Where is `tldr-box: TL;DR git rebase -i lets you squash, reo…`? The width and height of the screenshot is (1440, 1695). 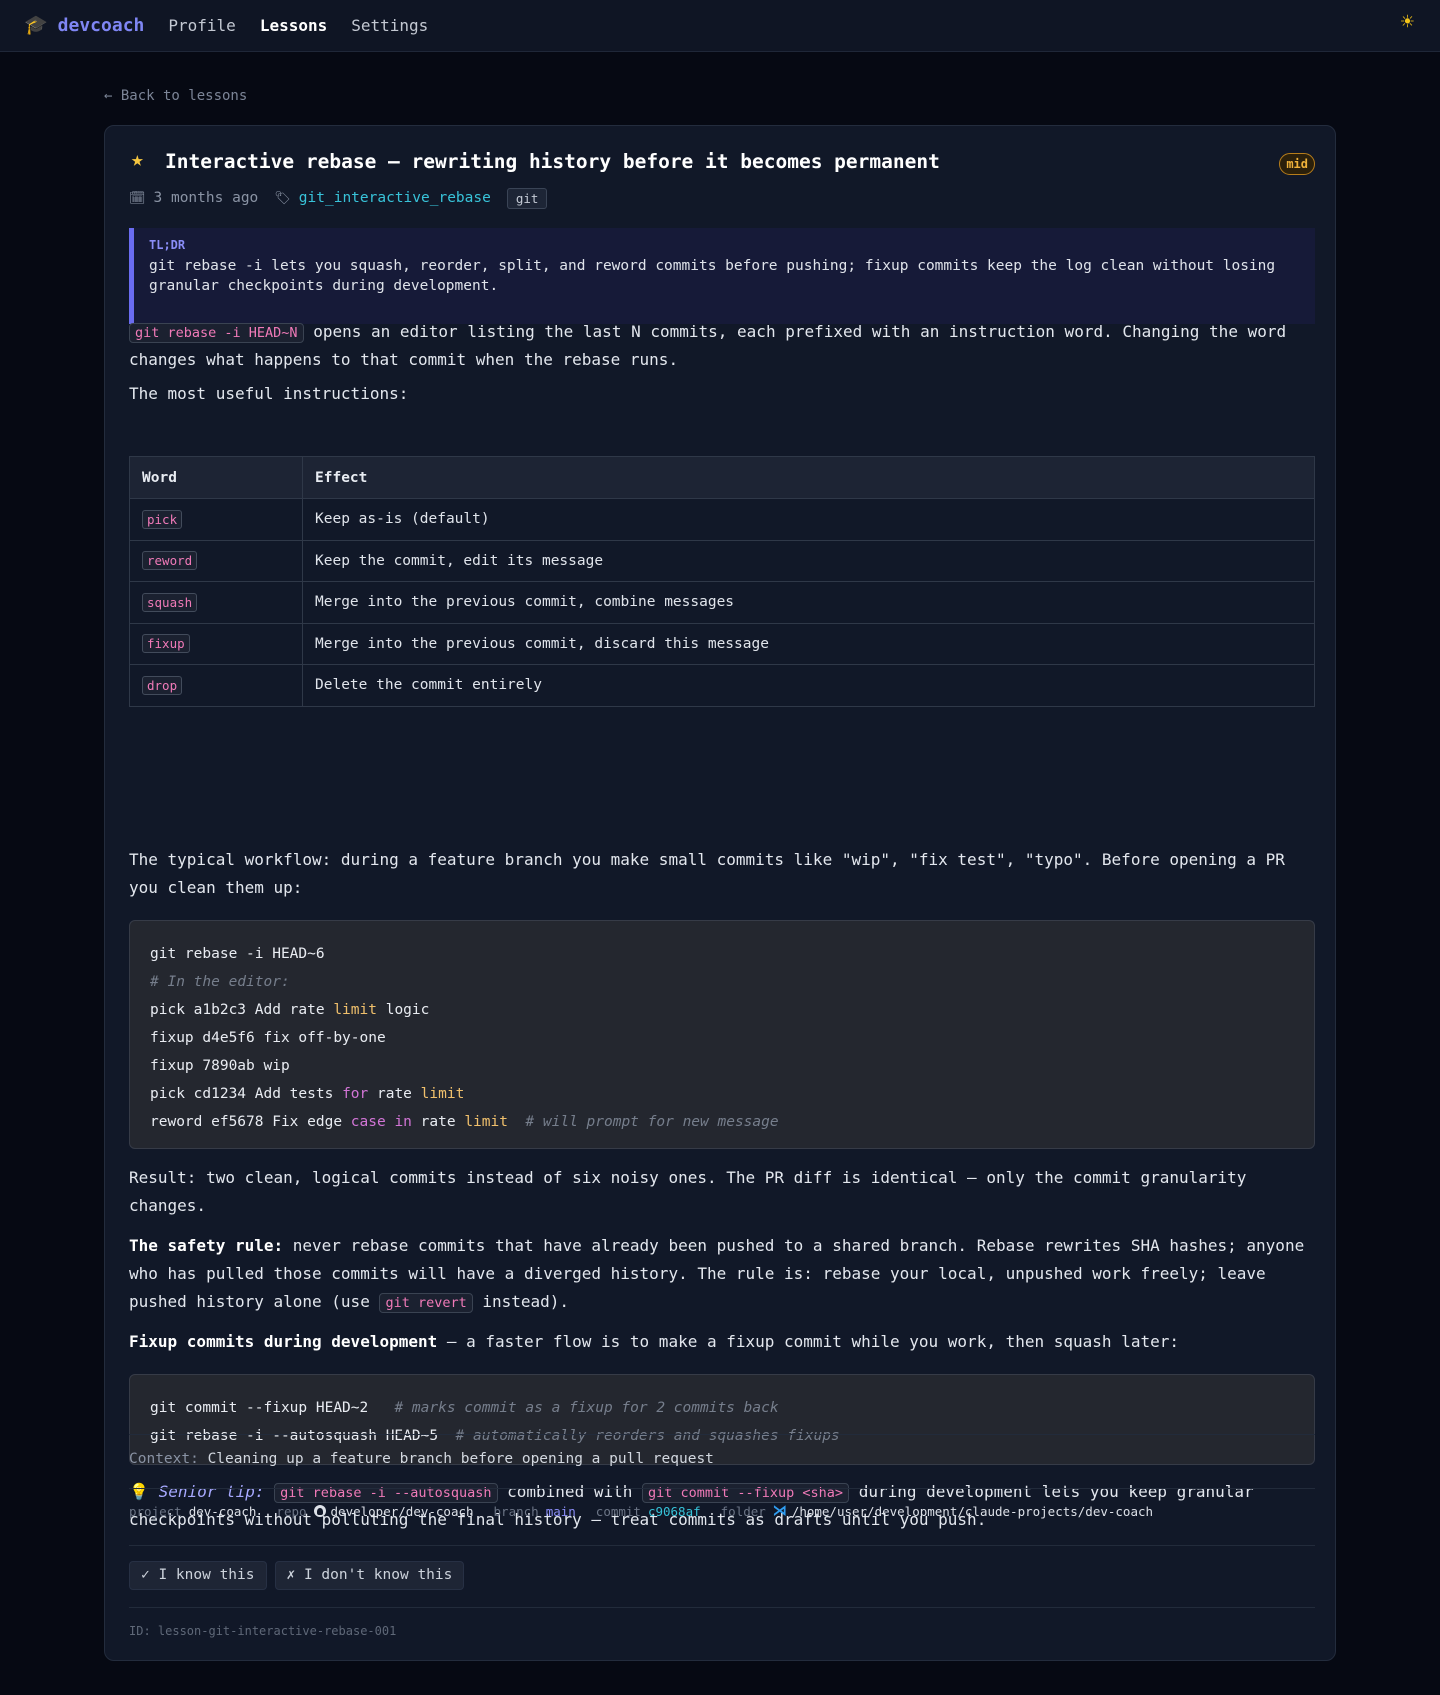
tldr-box: TL;DR git rebase -i lets you squash, reo… is located at coordinates (722, 276).